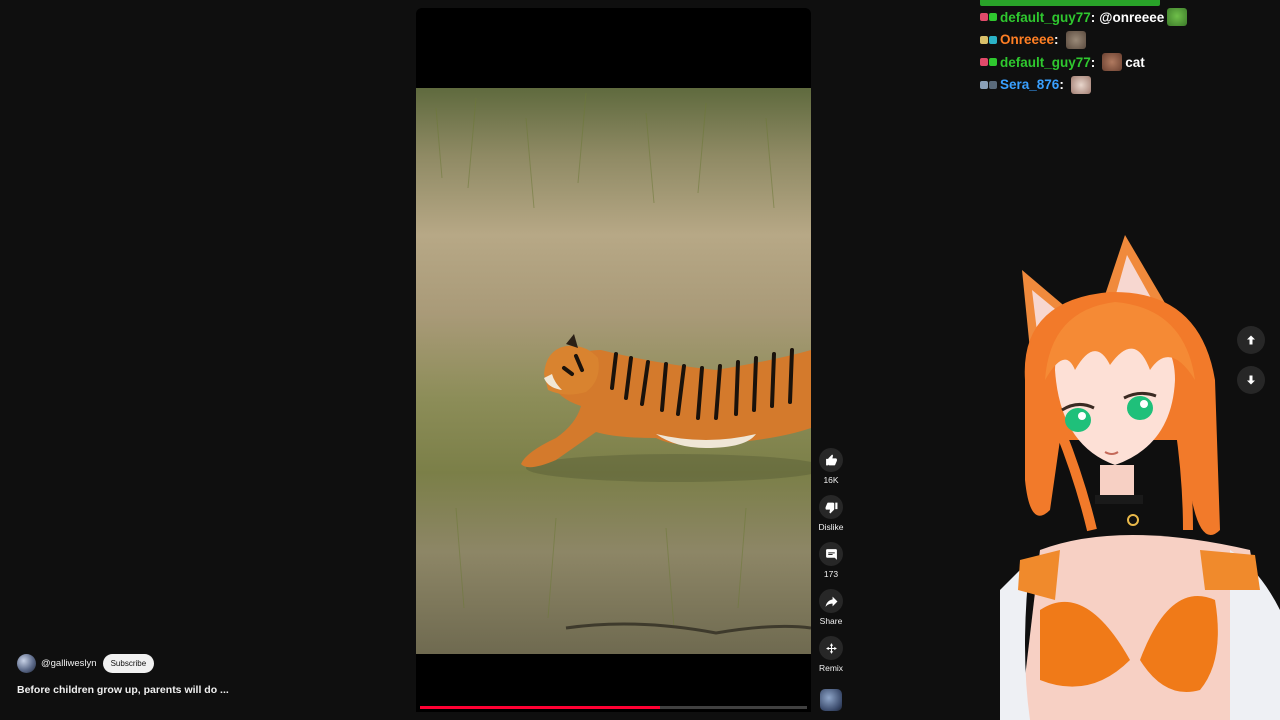 The width and height of the screenshot is (1280, 720). I want to click on pepe-emote-icon, so click(1177, 17).